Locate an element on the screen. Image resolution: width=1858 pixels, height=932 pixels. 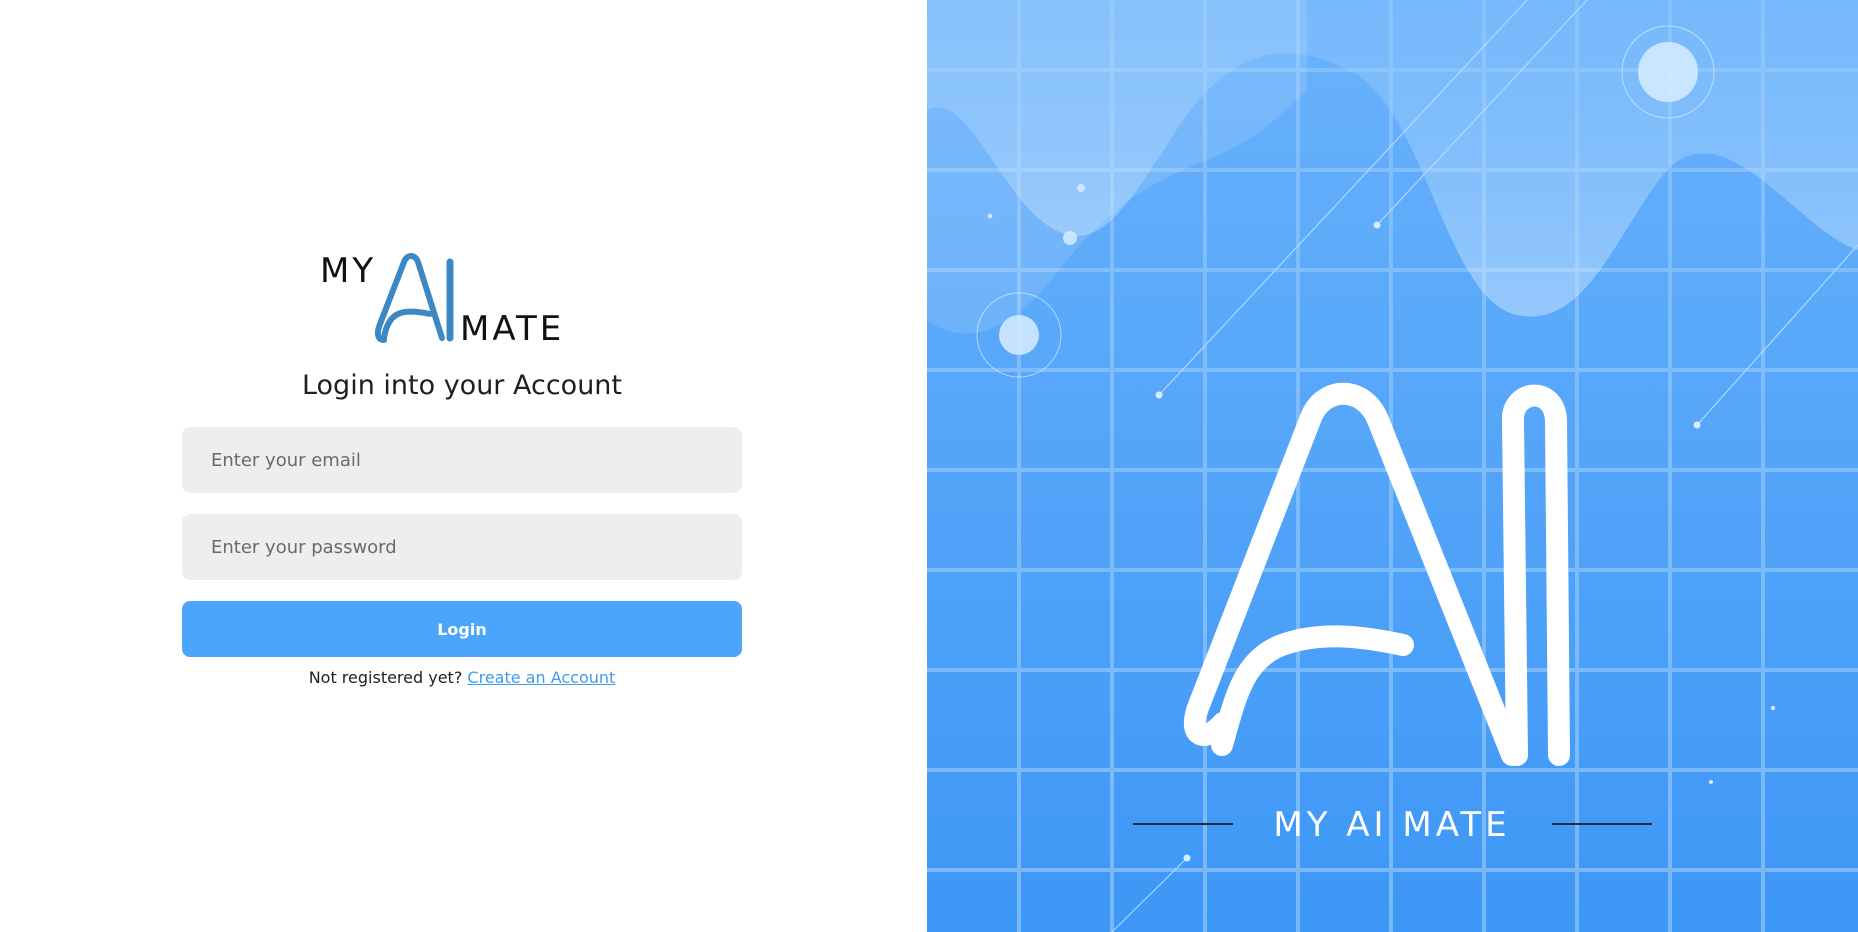
login-button: Login is located at coordinates (462, 629).